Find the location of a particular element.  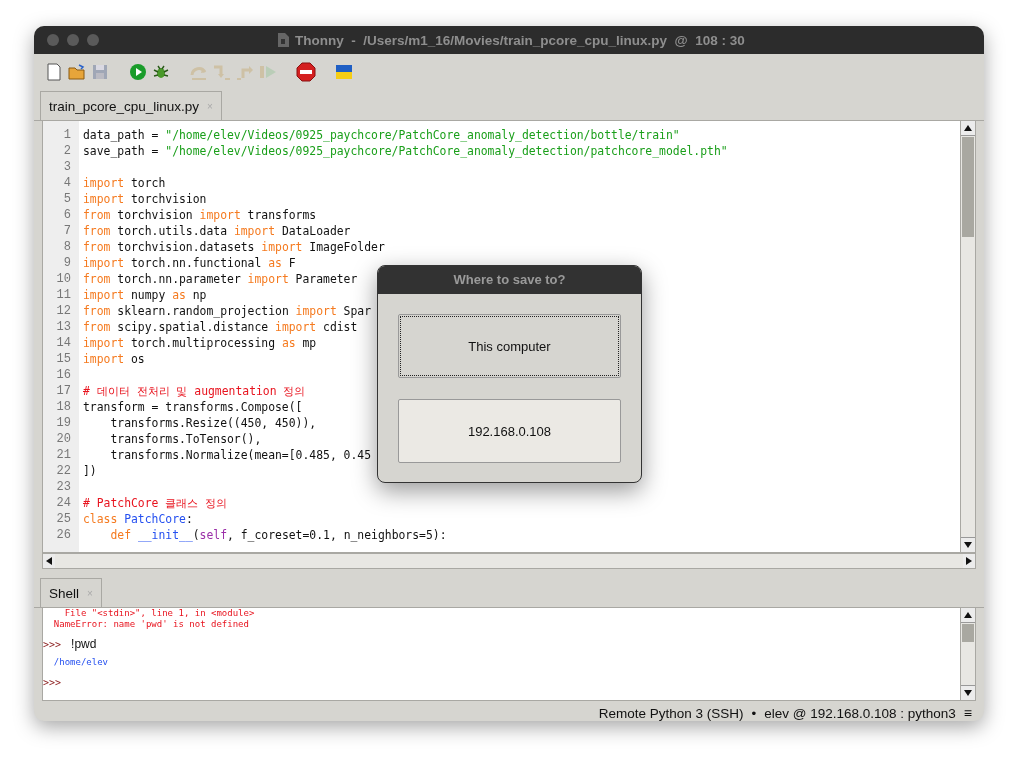

code-line: from torchvision import transforms is located at coordinates (200, 215).